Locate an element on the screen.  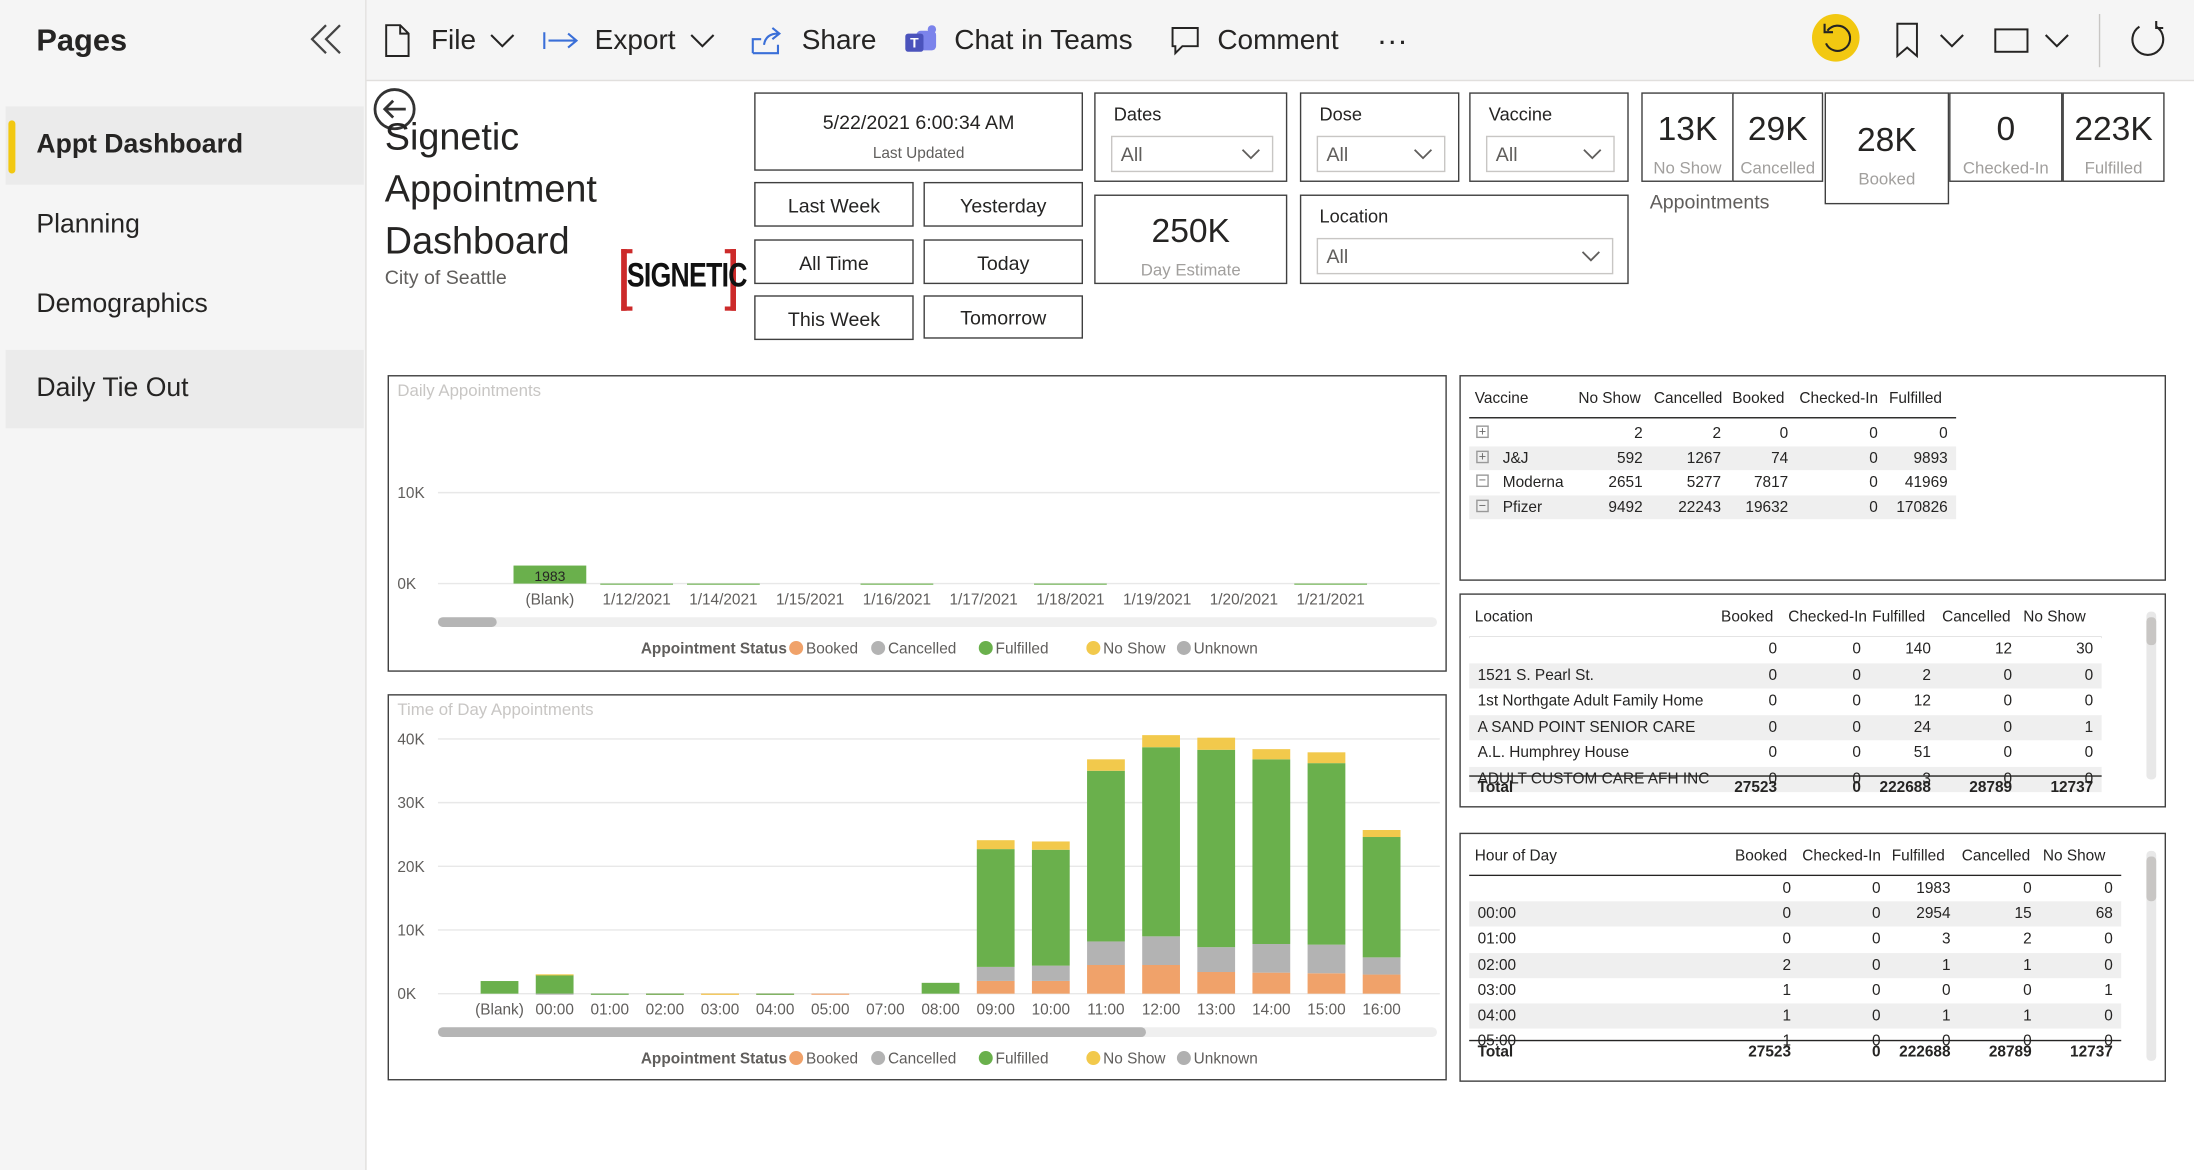
column-header: Hour of Day is located at coordinates (1599, 856).